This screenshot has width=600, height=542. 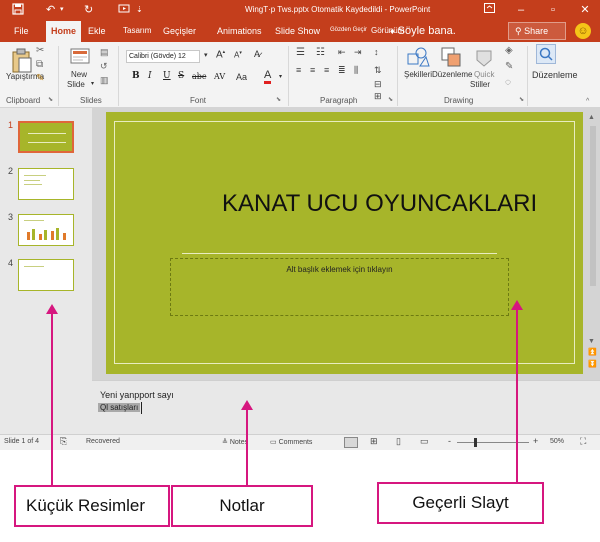 What do you see at coordinates (452, 74) in the screenshot?
I see `arrange-label: Düzenleme` at bounding box center [452, 74].